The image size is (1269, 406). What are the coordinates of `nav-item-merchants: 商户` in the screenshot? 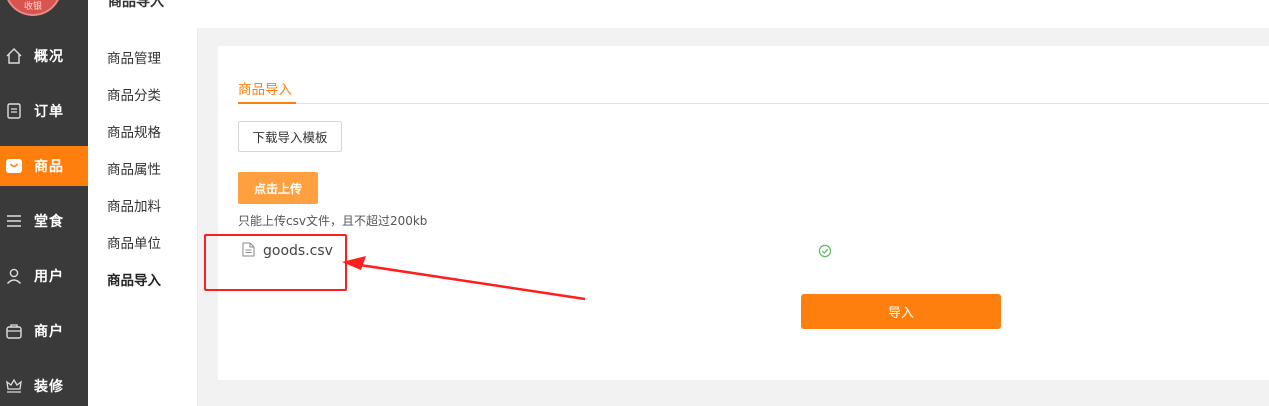 It's located at (44, 331).